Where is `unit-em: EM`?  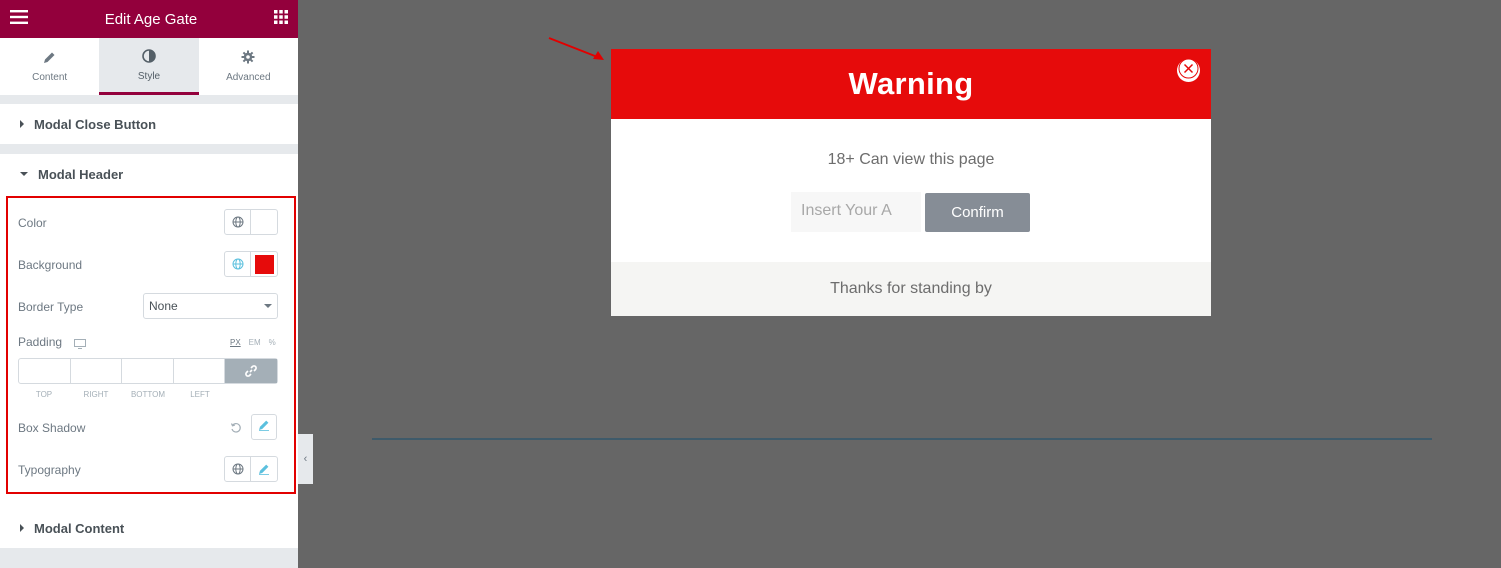
unit-em: EM is located at coordinates (255, 342).